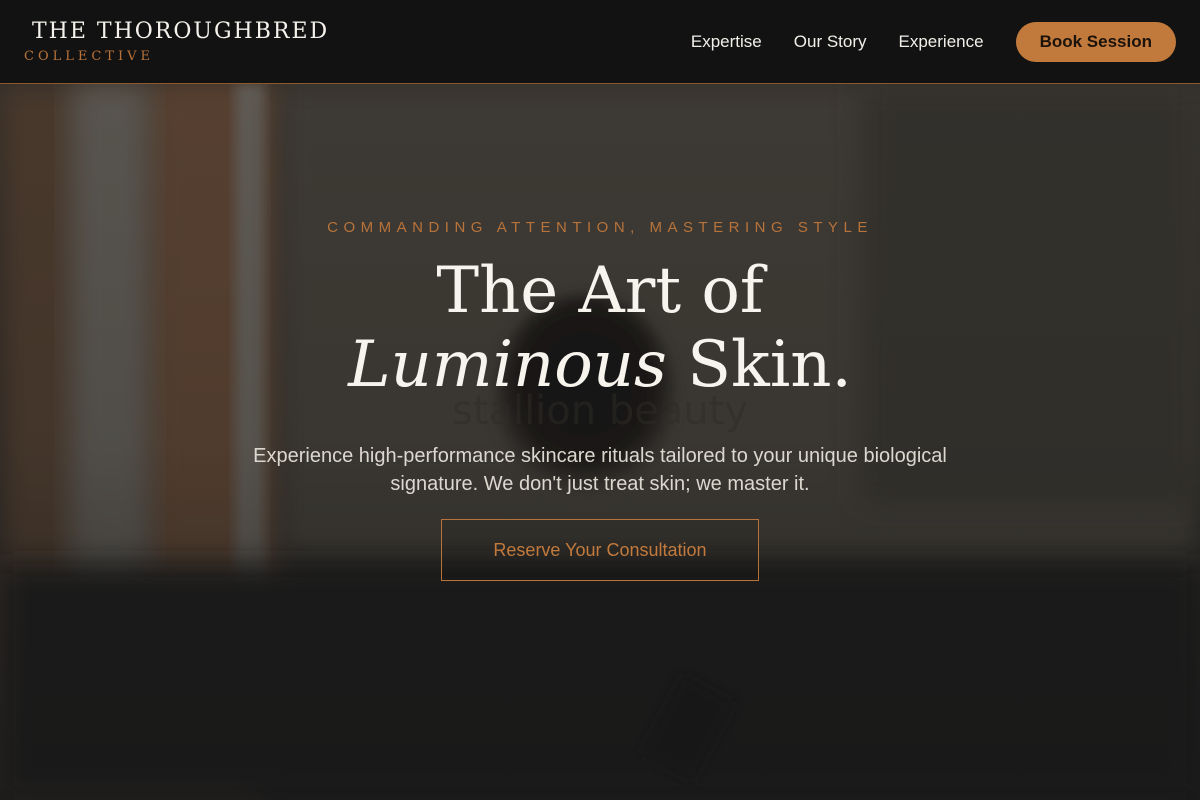 The image size is (1200, 800). I want to click on brand-subtitle: COLLECTIVE, so click(89, 56).